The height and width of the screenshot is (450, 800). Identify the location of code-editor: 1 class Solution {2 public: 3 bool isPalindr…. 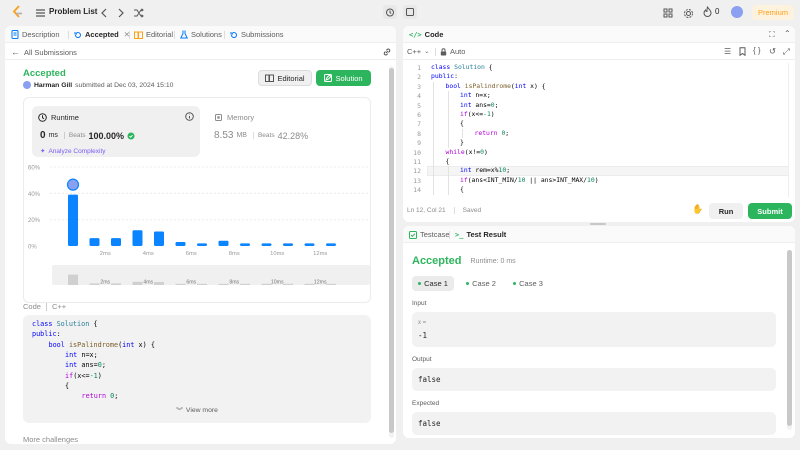
(599, 130).